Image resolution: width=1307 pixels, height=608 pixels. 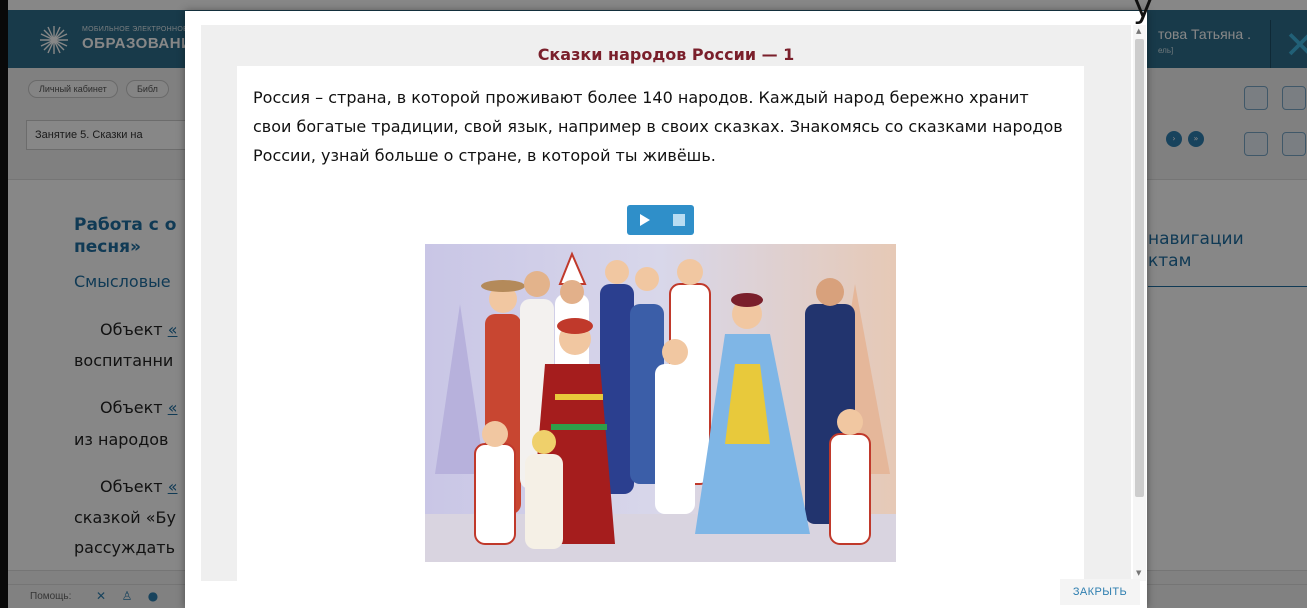 I want to click on dialog-title: Сказки народов России — 1, so click(x=666, y=54).